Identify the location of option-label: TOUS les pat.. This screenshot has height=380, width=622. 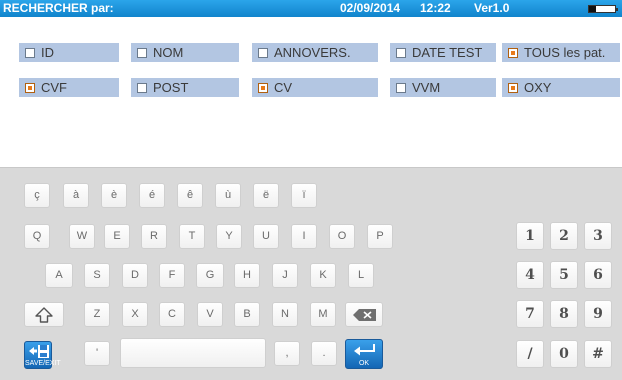
(565, 52).